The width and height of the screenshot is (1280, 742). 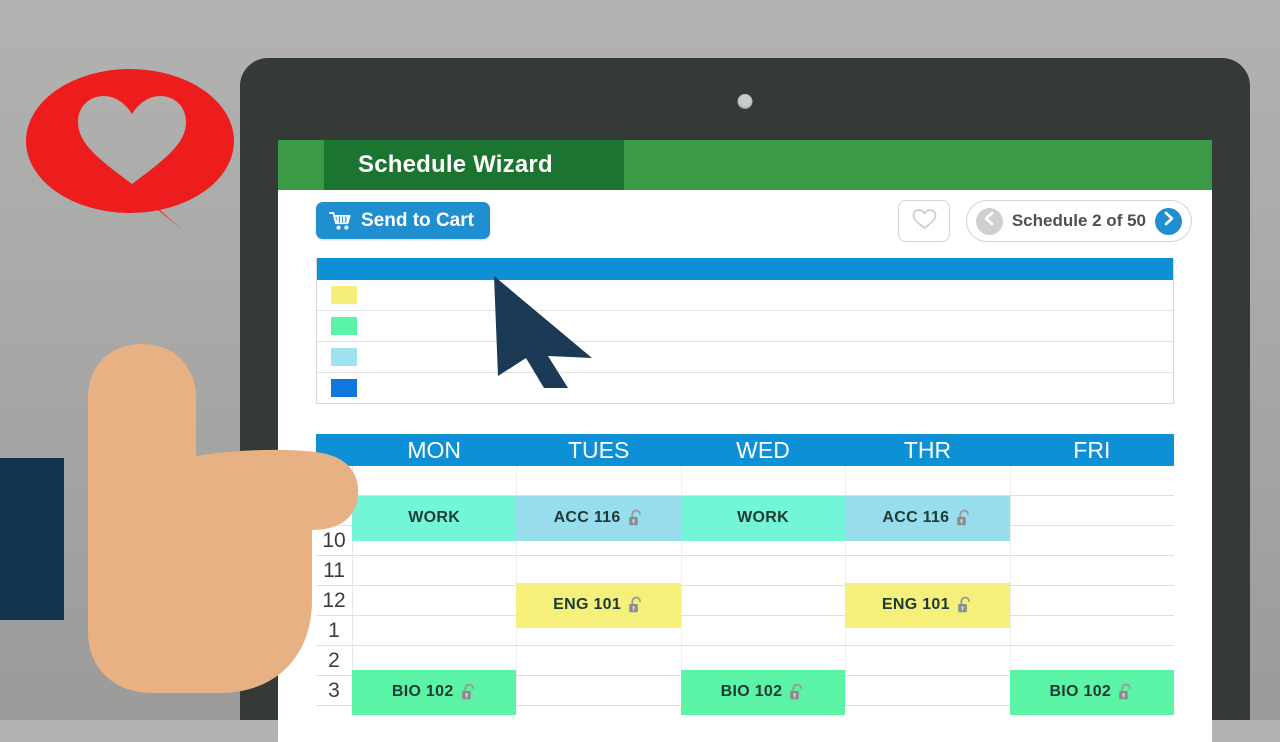 What do you see at coordinates (434, 449) in the screenshot?
I see `calendar-day-mon: MON` at bounding box center [434, 449].